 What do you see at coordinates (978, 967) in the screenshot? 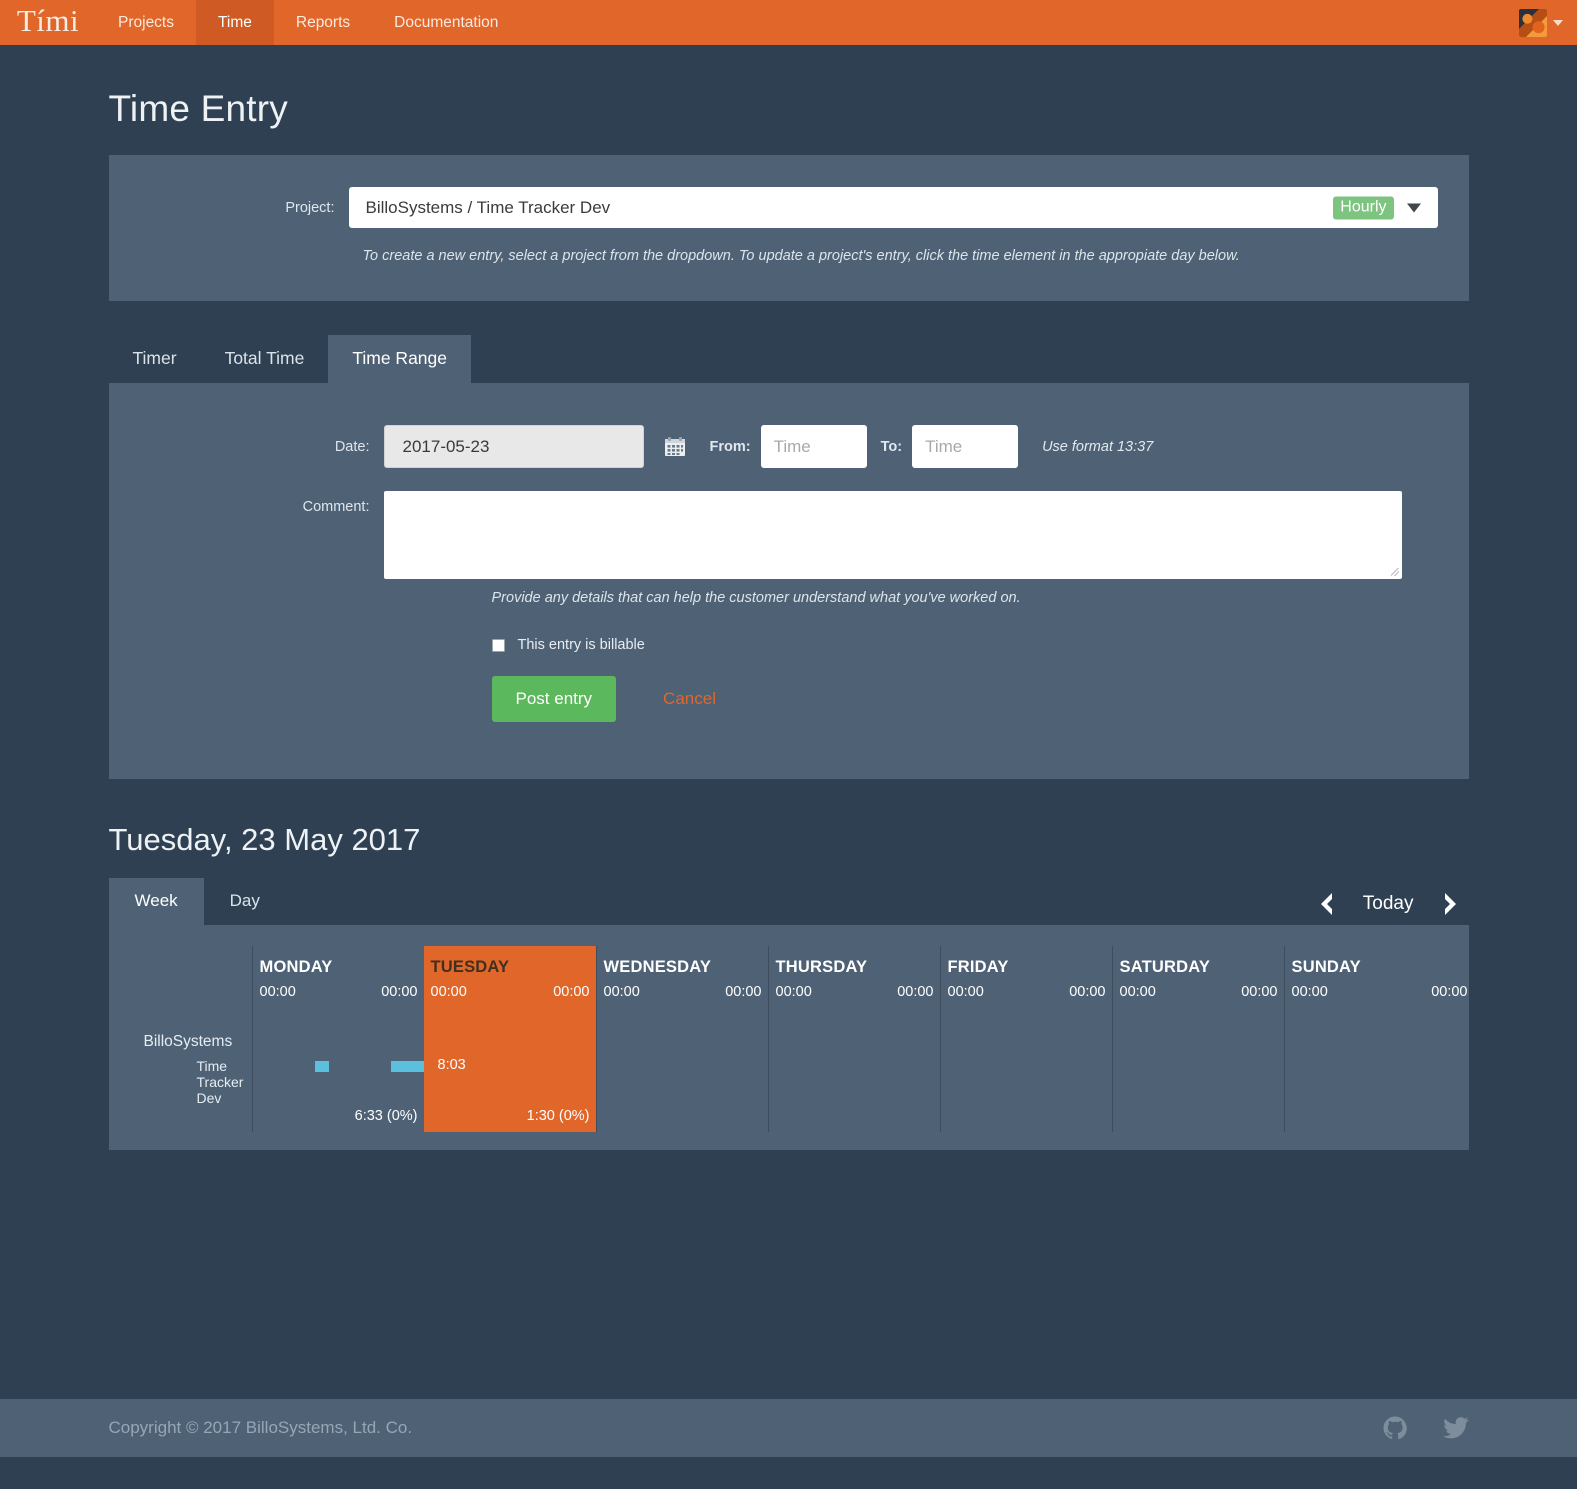
I see `day-name: FRIDAY` at bounding box center [978, 967].